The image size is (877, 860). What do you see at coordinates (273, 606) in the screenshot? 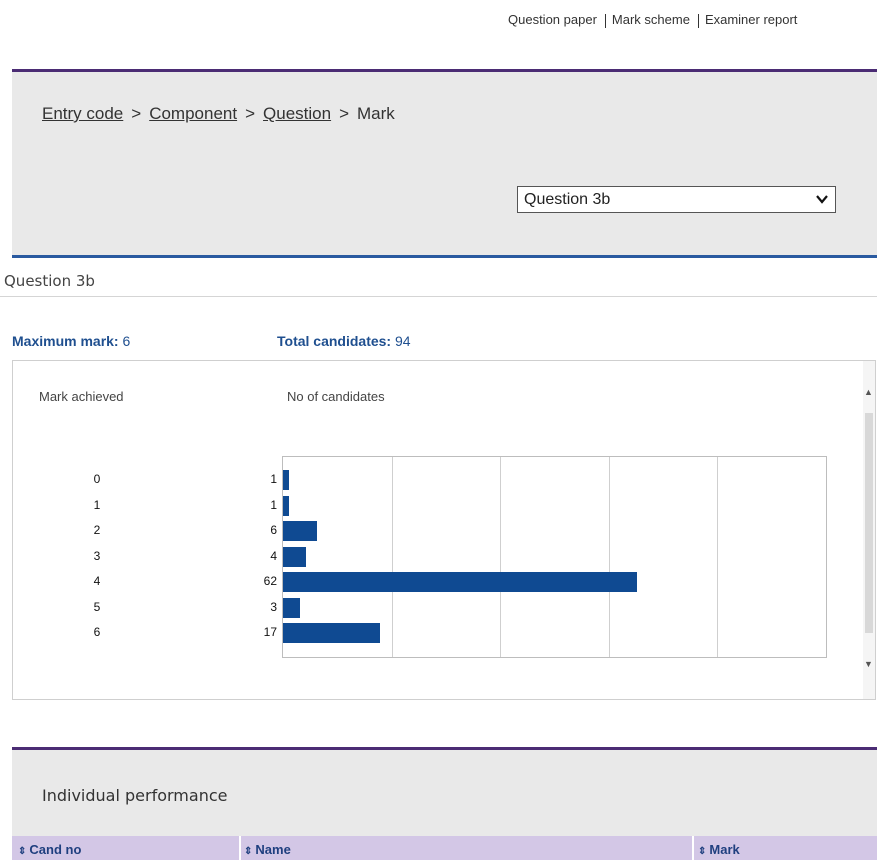
I see `candidate-count-label: 3` at bounding box center [273, 606].